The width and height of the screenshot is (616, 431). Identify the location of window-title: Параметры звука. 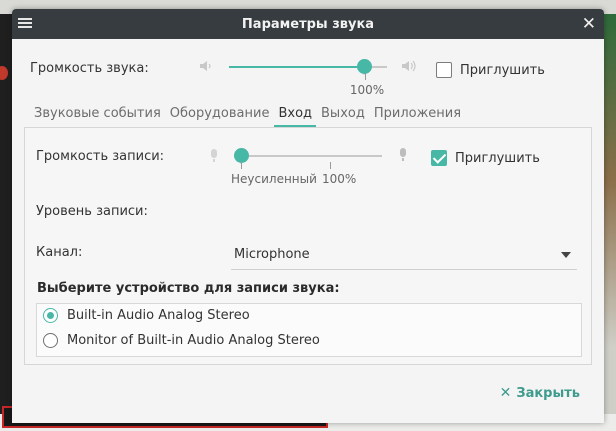
(308, 24).